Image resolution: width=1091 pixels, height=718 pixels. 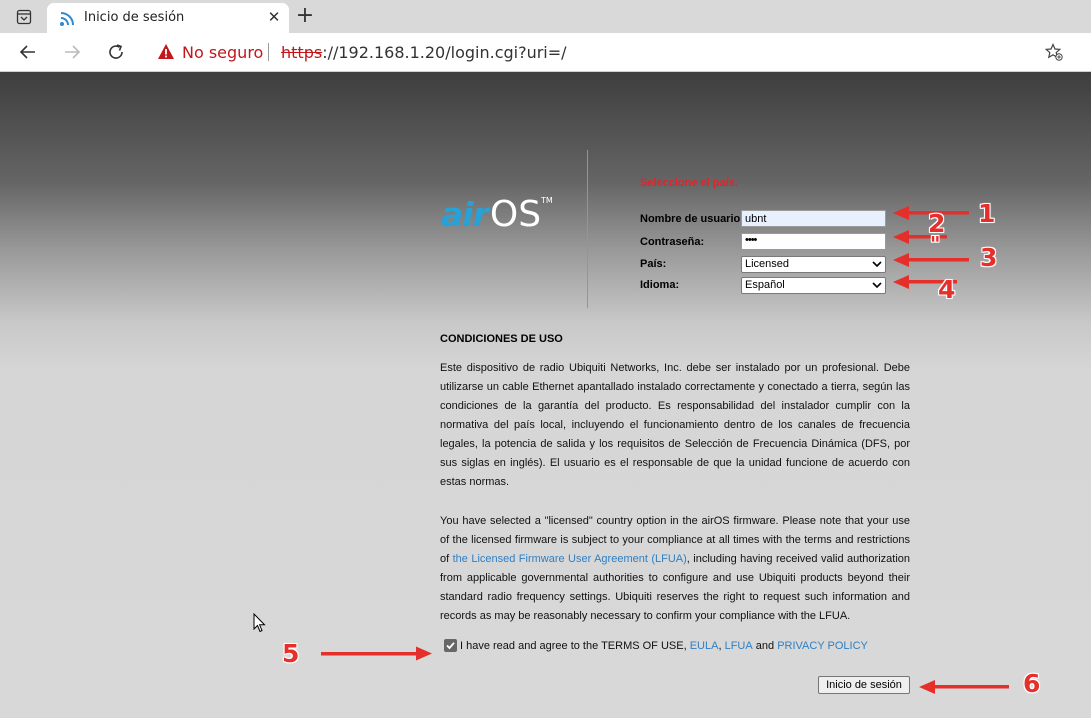 What do you see at coordinates (813, 264) in the screenshot?
I see `country-select: Licensed` at bounding box center [813, 264].